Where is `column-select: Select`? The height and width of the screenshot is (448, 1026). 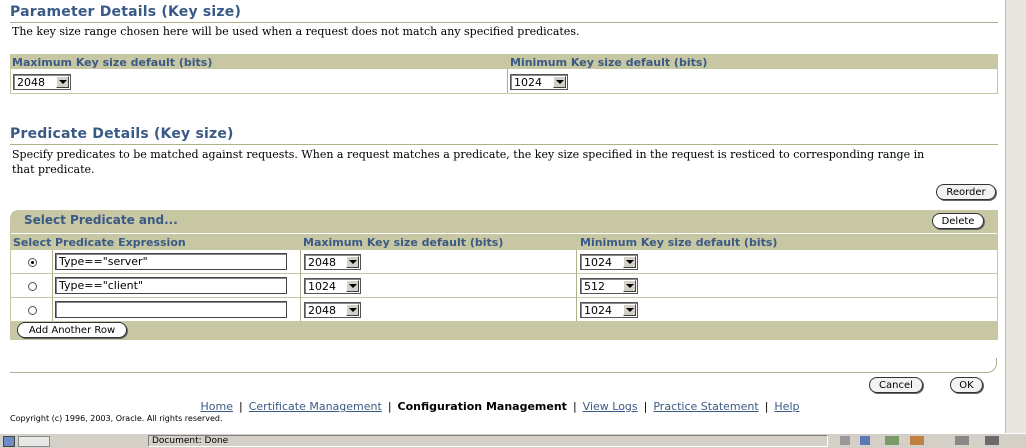
column-select: Select is located at coordinates (32, 242).